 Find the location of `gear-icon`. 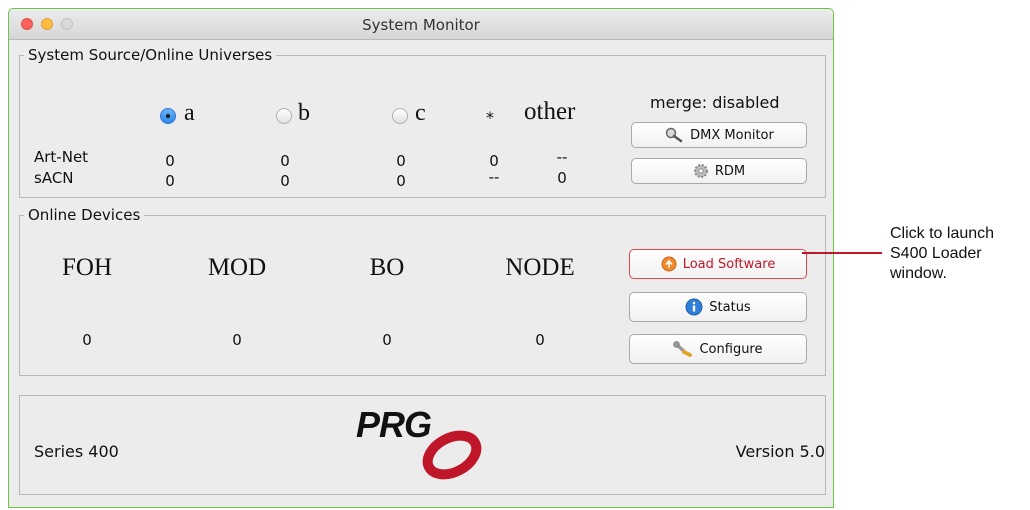

gear-icon is located at coordinates (701, 171).